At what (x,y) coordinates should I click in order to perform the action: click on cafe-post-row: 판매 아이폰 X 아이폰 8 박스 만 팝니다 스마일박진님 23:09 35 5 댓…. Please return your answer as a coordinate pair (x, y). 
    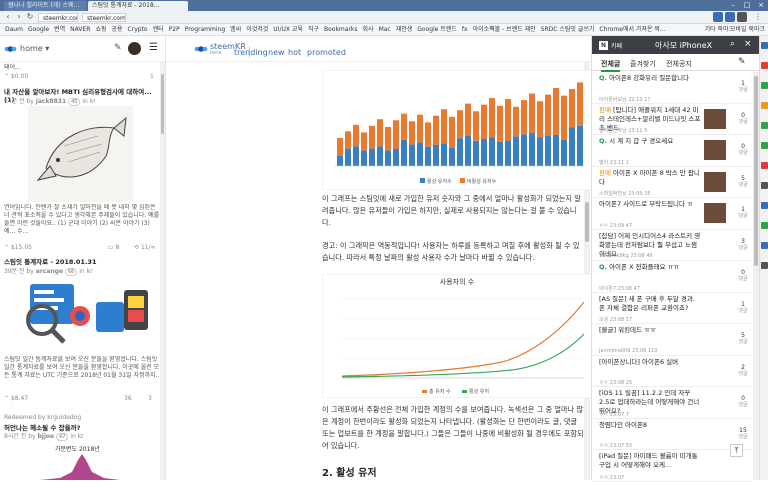
    Looking at the image, I should click on (672, 182).